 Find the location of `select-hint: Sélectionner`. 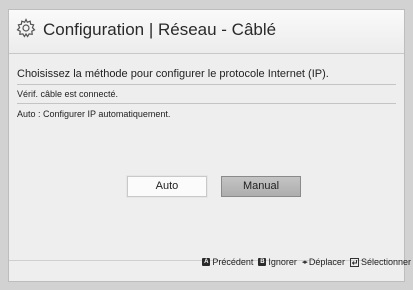

select-hint: Sélectionner is located at coordinates (380, 262).